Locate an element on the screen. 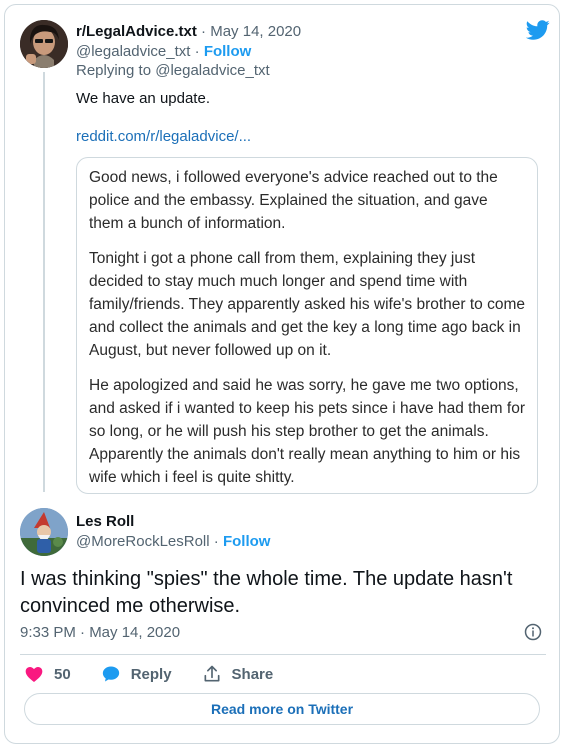 The image size is (566, 749). thread-connector-line is located at coordinates (44, 282).